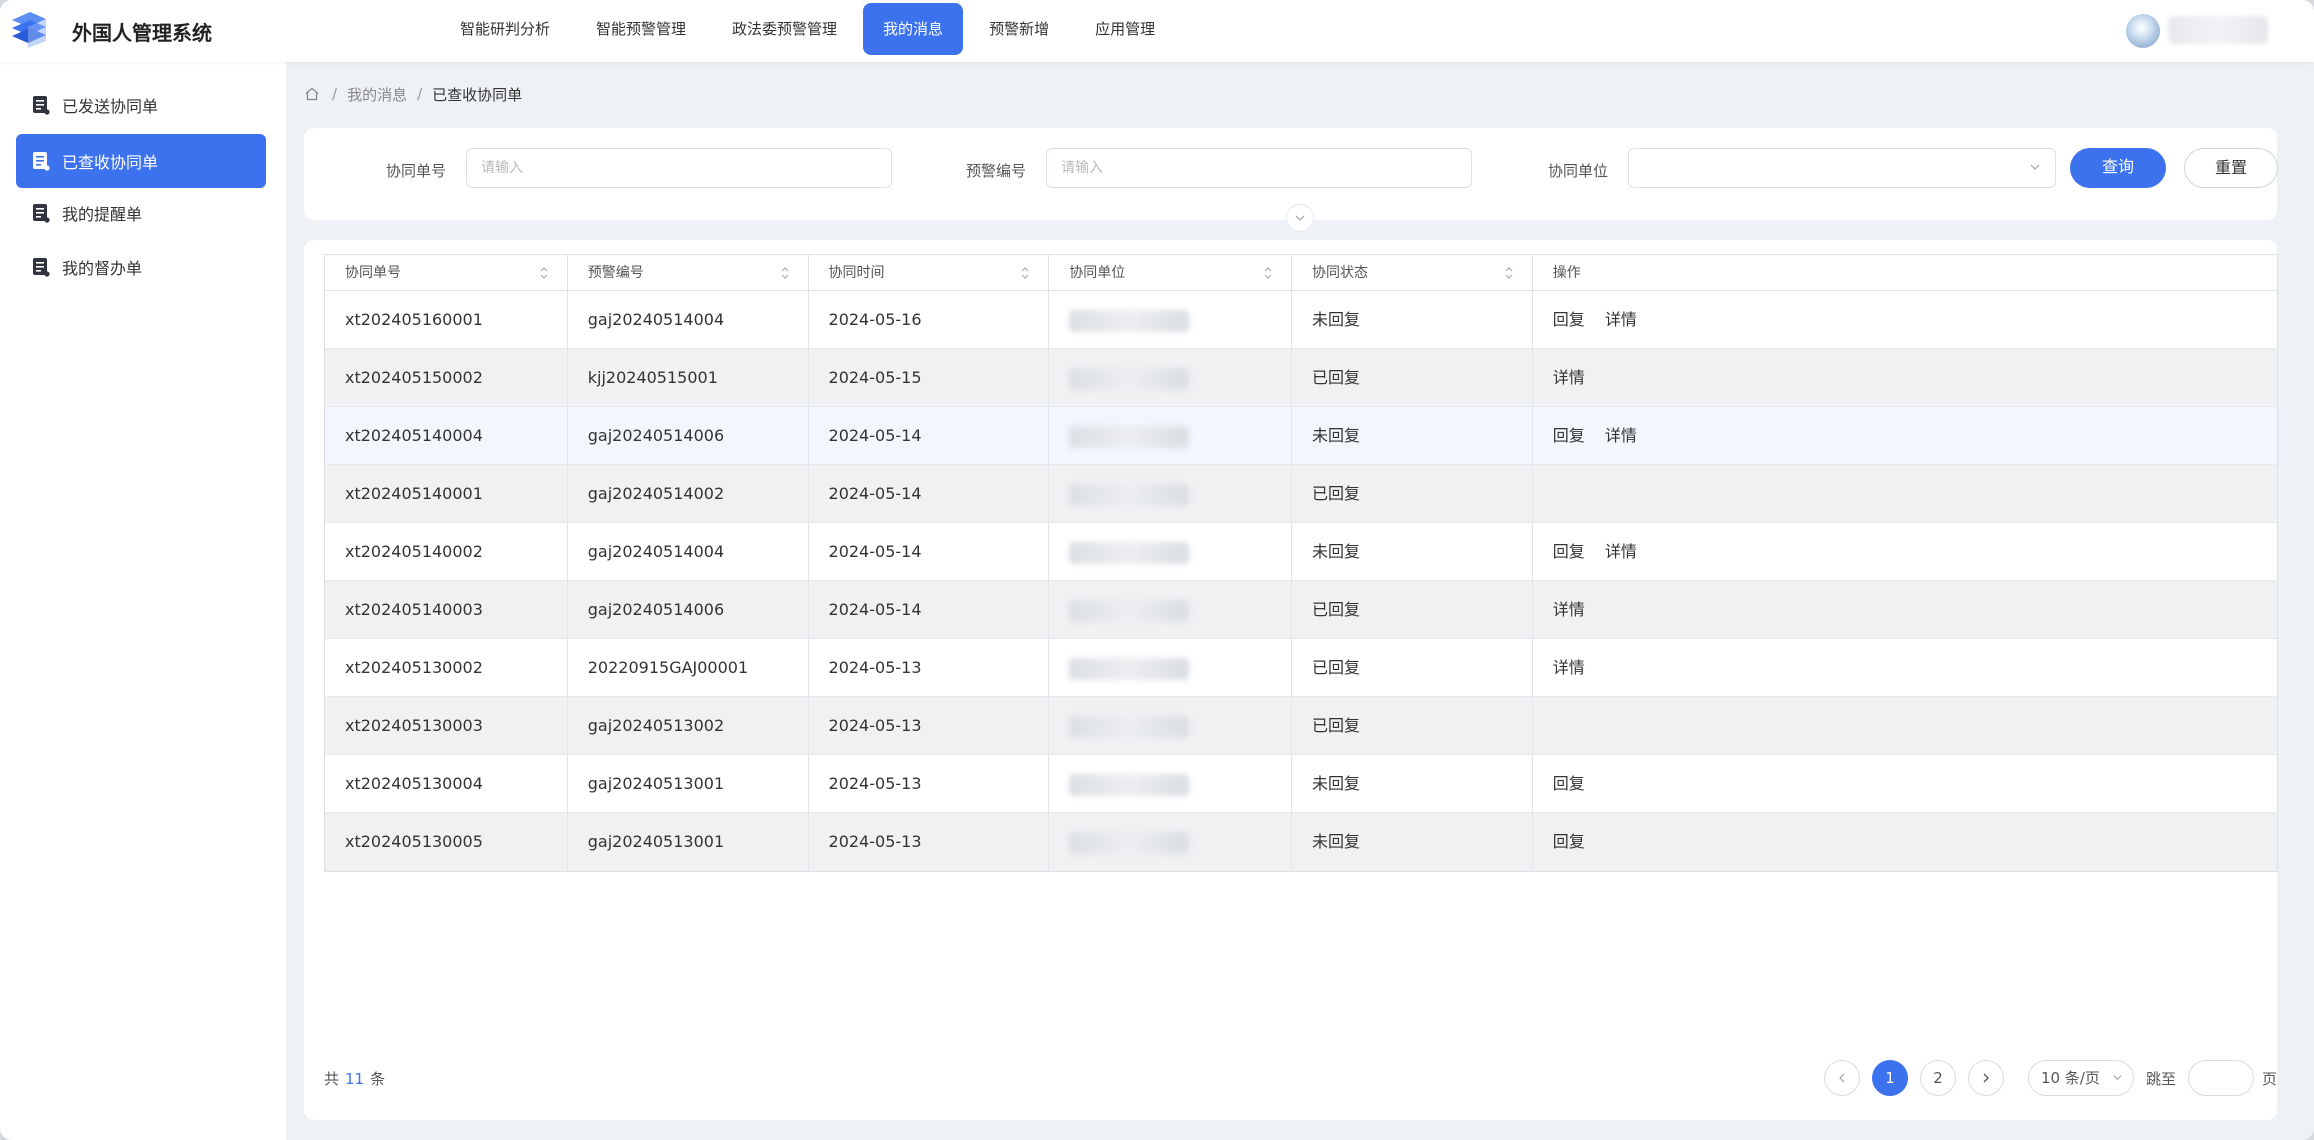 This screenshot has height=1140, width=2314. Describe the element at coordinates (141, 213) in the screenshot. I see `sidebar-item-3: 我的提醒单` at that location.